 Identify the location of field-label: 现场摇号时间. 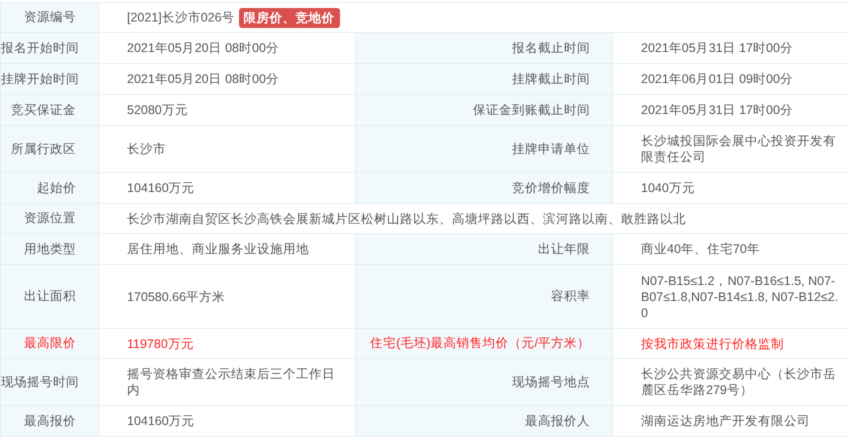
(49, 382).